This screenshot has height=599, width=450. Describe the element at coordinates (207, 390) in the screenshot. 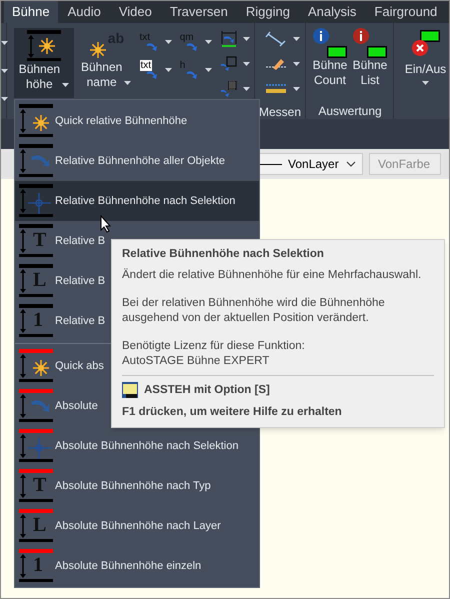

I see `command-name: ASSTEH mit Option [S]` at that location.